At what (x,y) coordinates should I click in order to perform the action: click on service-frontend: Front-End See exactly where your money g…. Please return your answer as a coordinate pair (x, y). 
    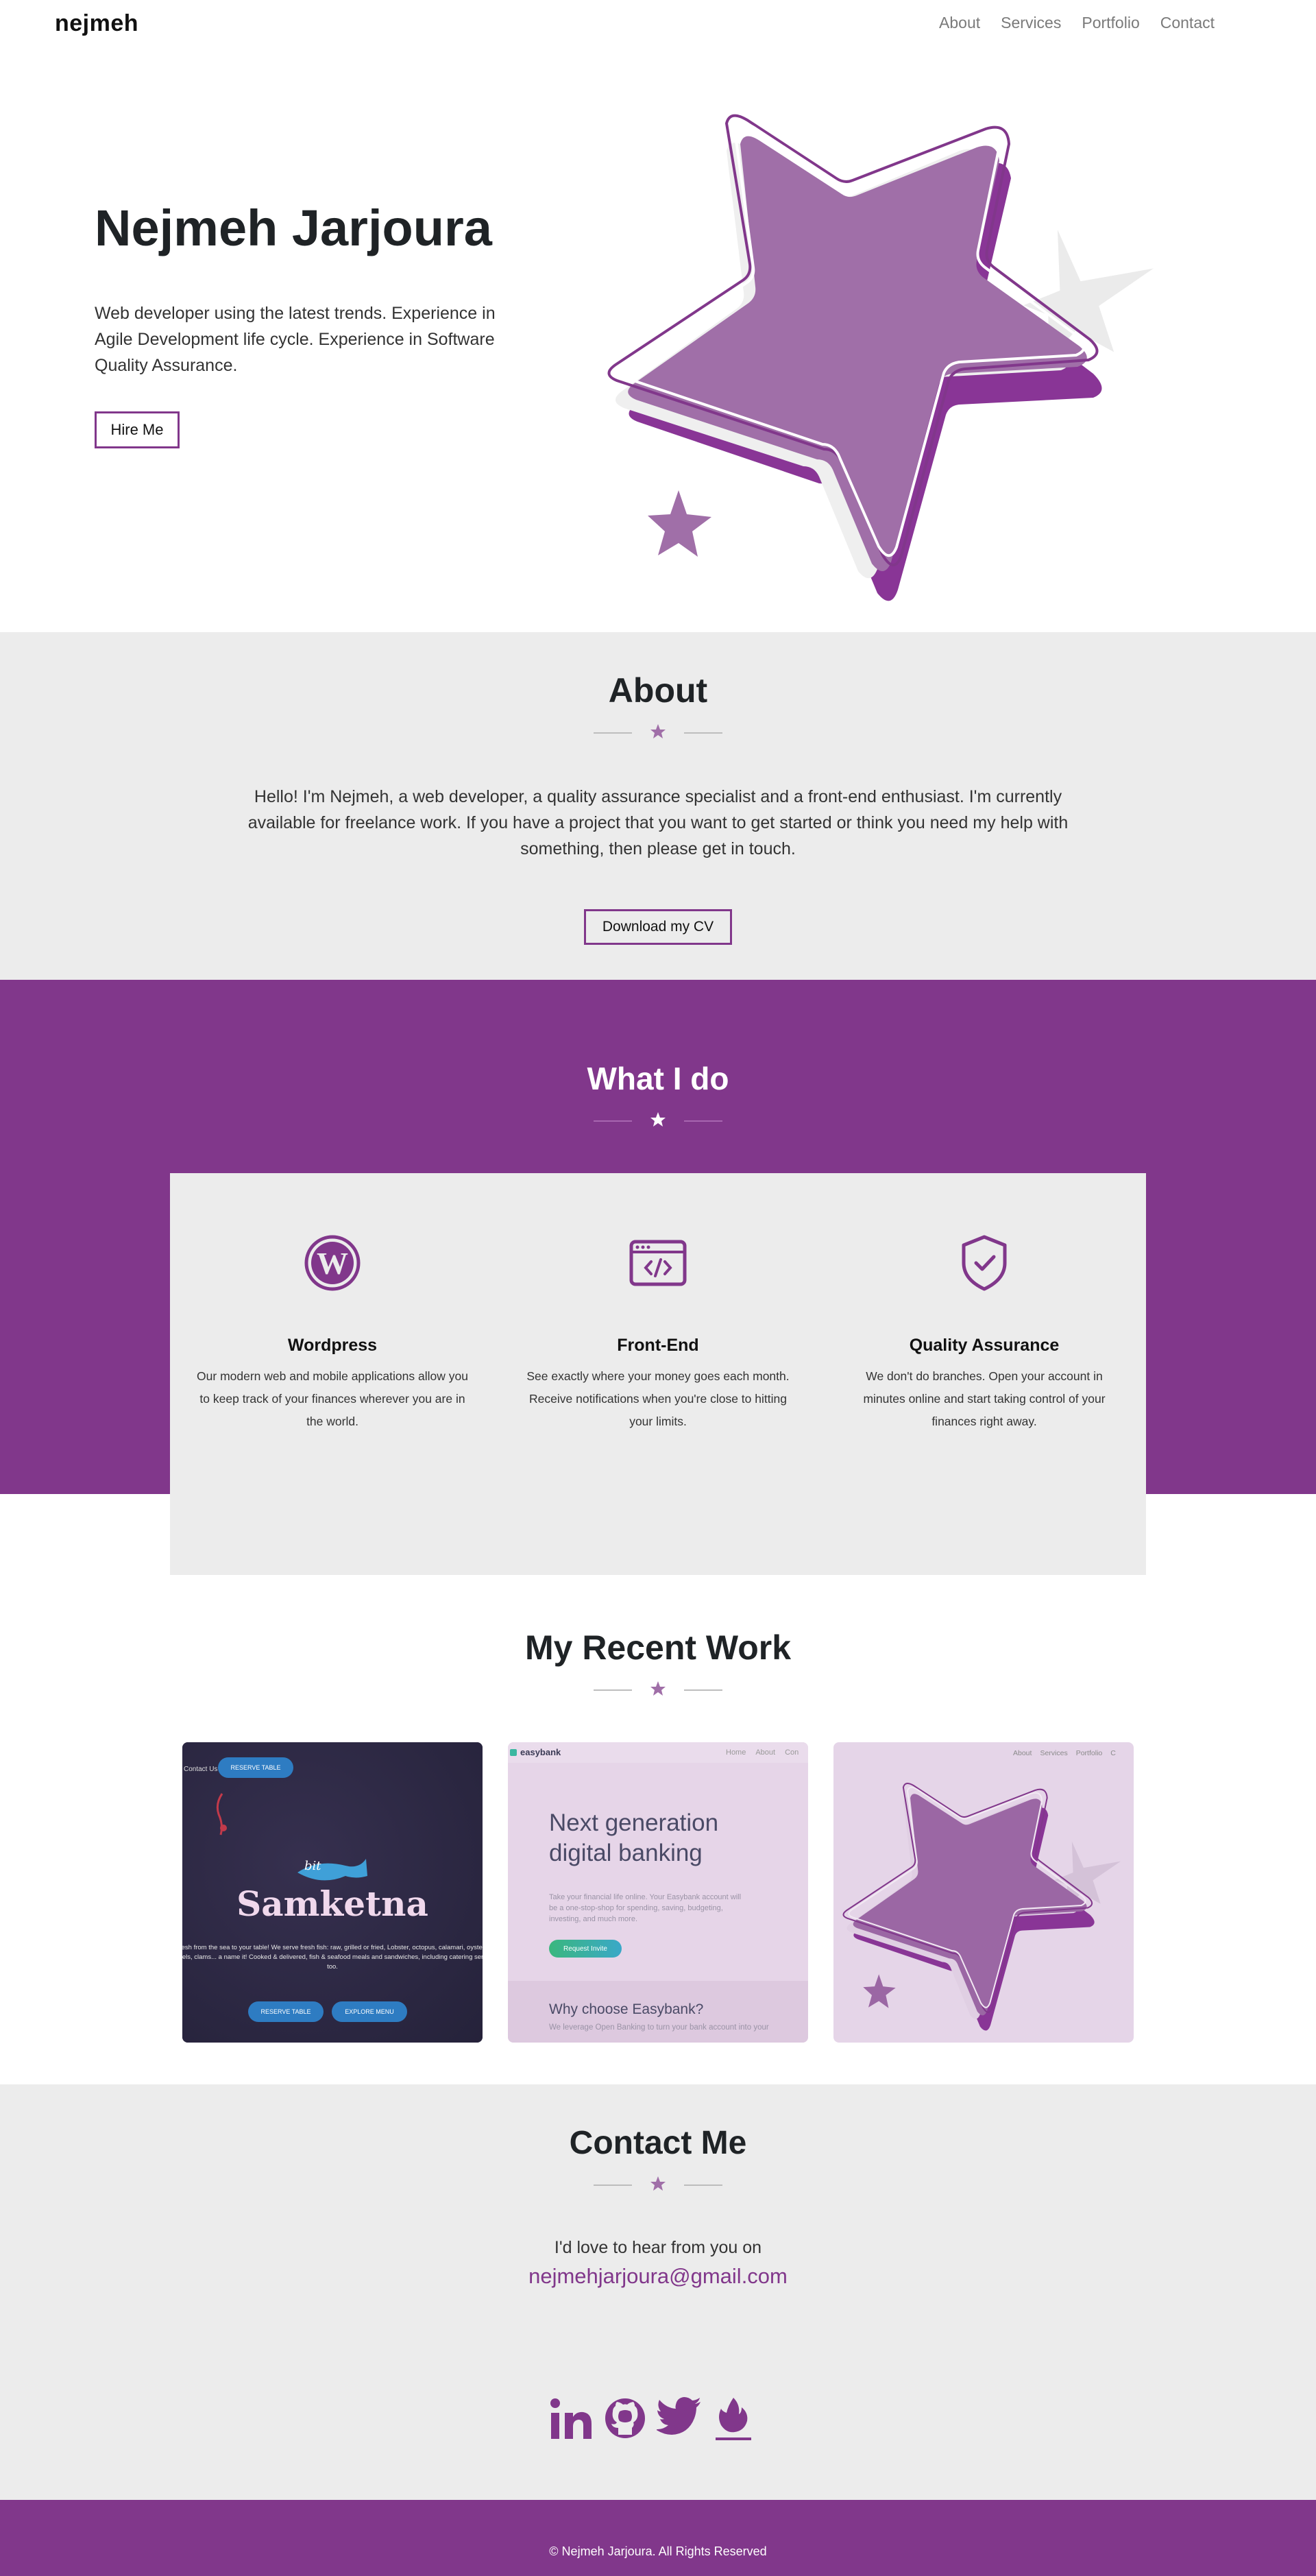
    Looking at the image, I should click on (658, 1384).